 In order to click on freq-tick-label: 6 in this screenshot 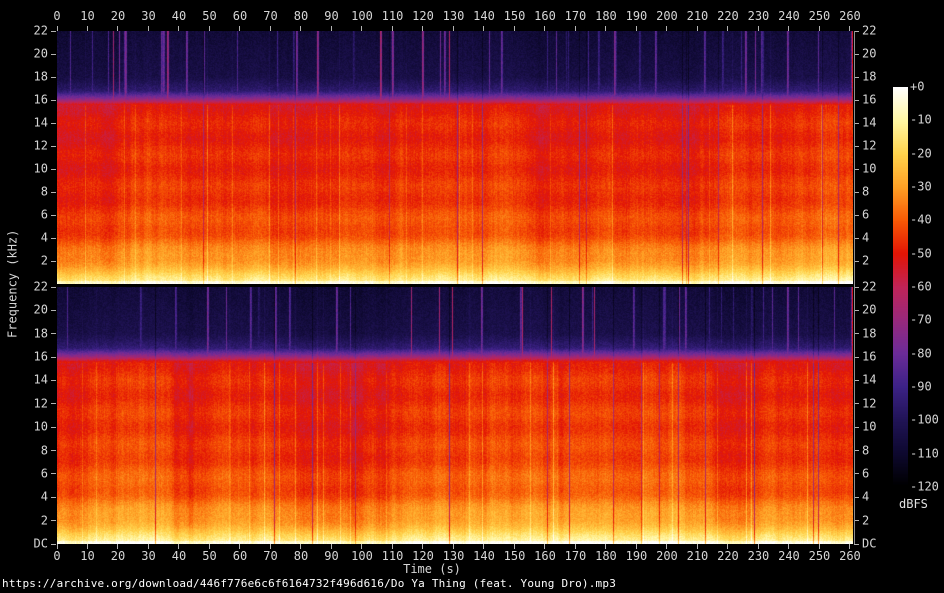, I will do `click(44, 473)`.